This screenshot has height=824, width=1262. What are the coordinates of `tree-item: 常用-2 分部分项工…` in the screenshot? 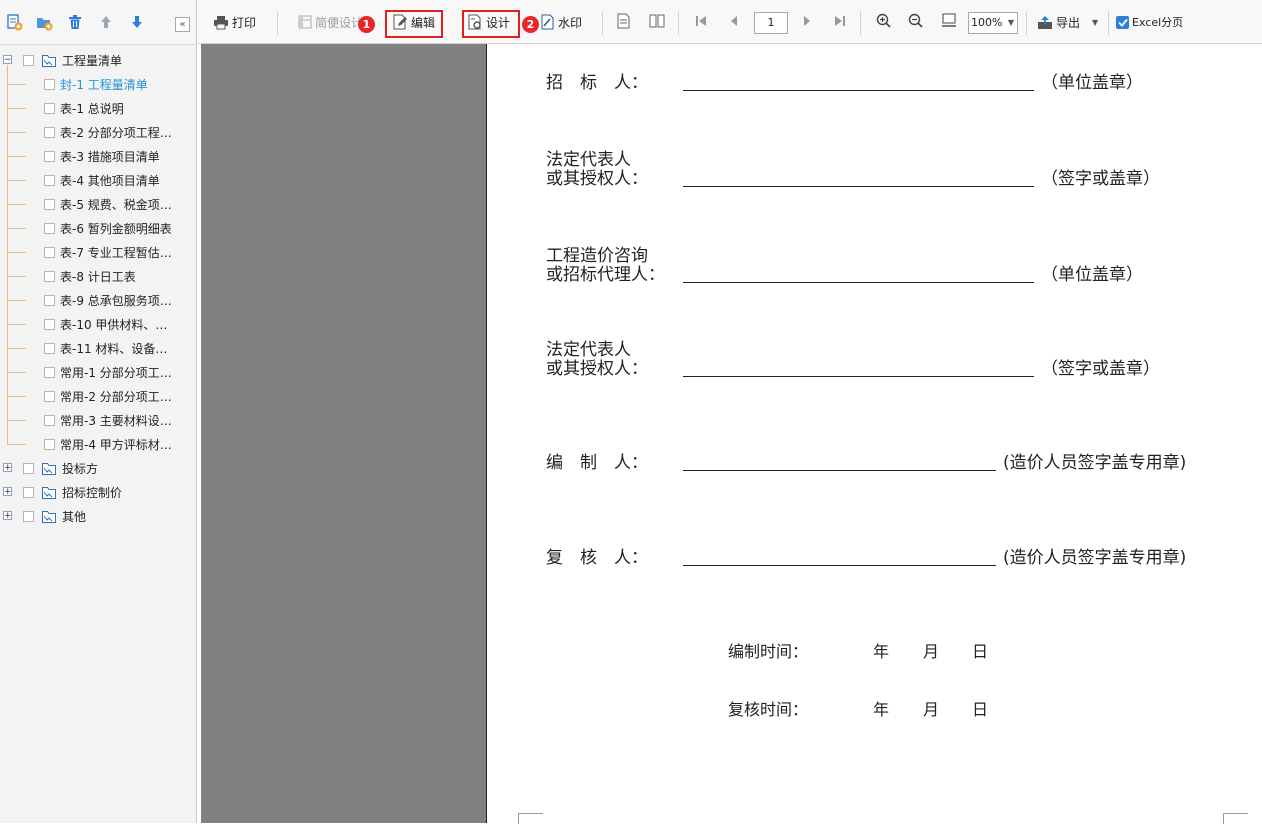 It's located at (108, 396).